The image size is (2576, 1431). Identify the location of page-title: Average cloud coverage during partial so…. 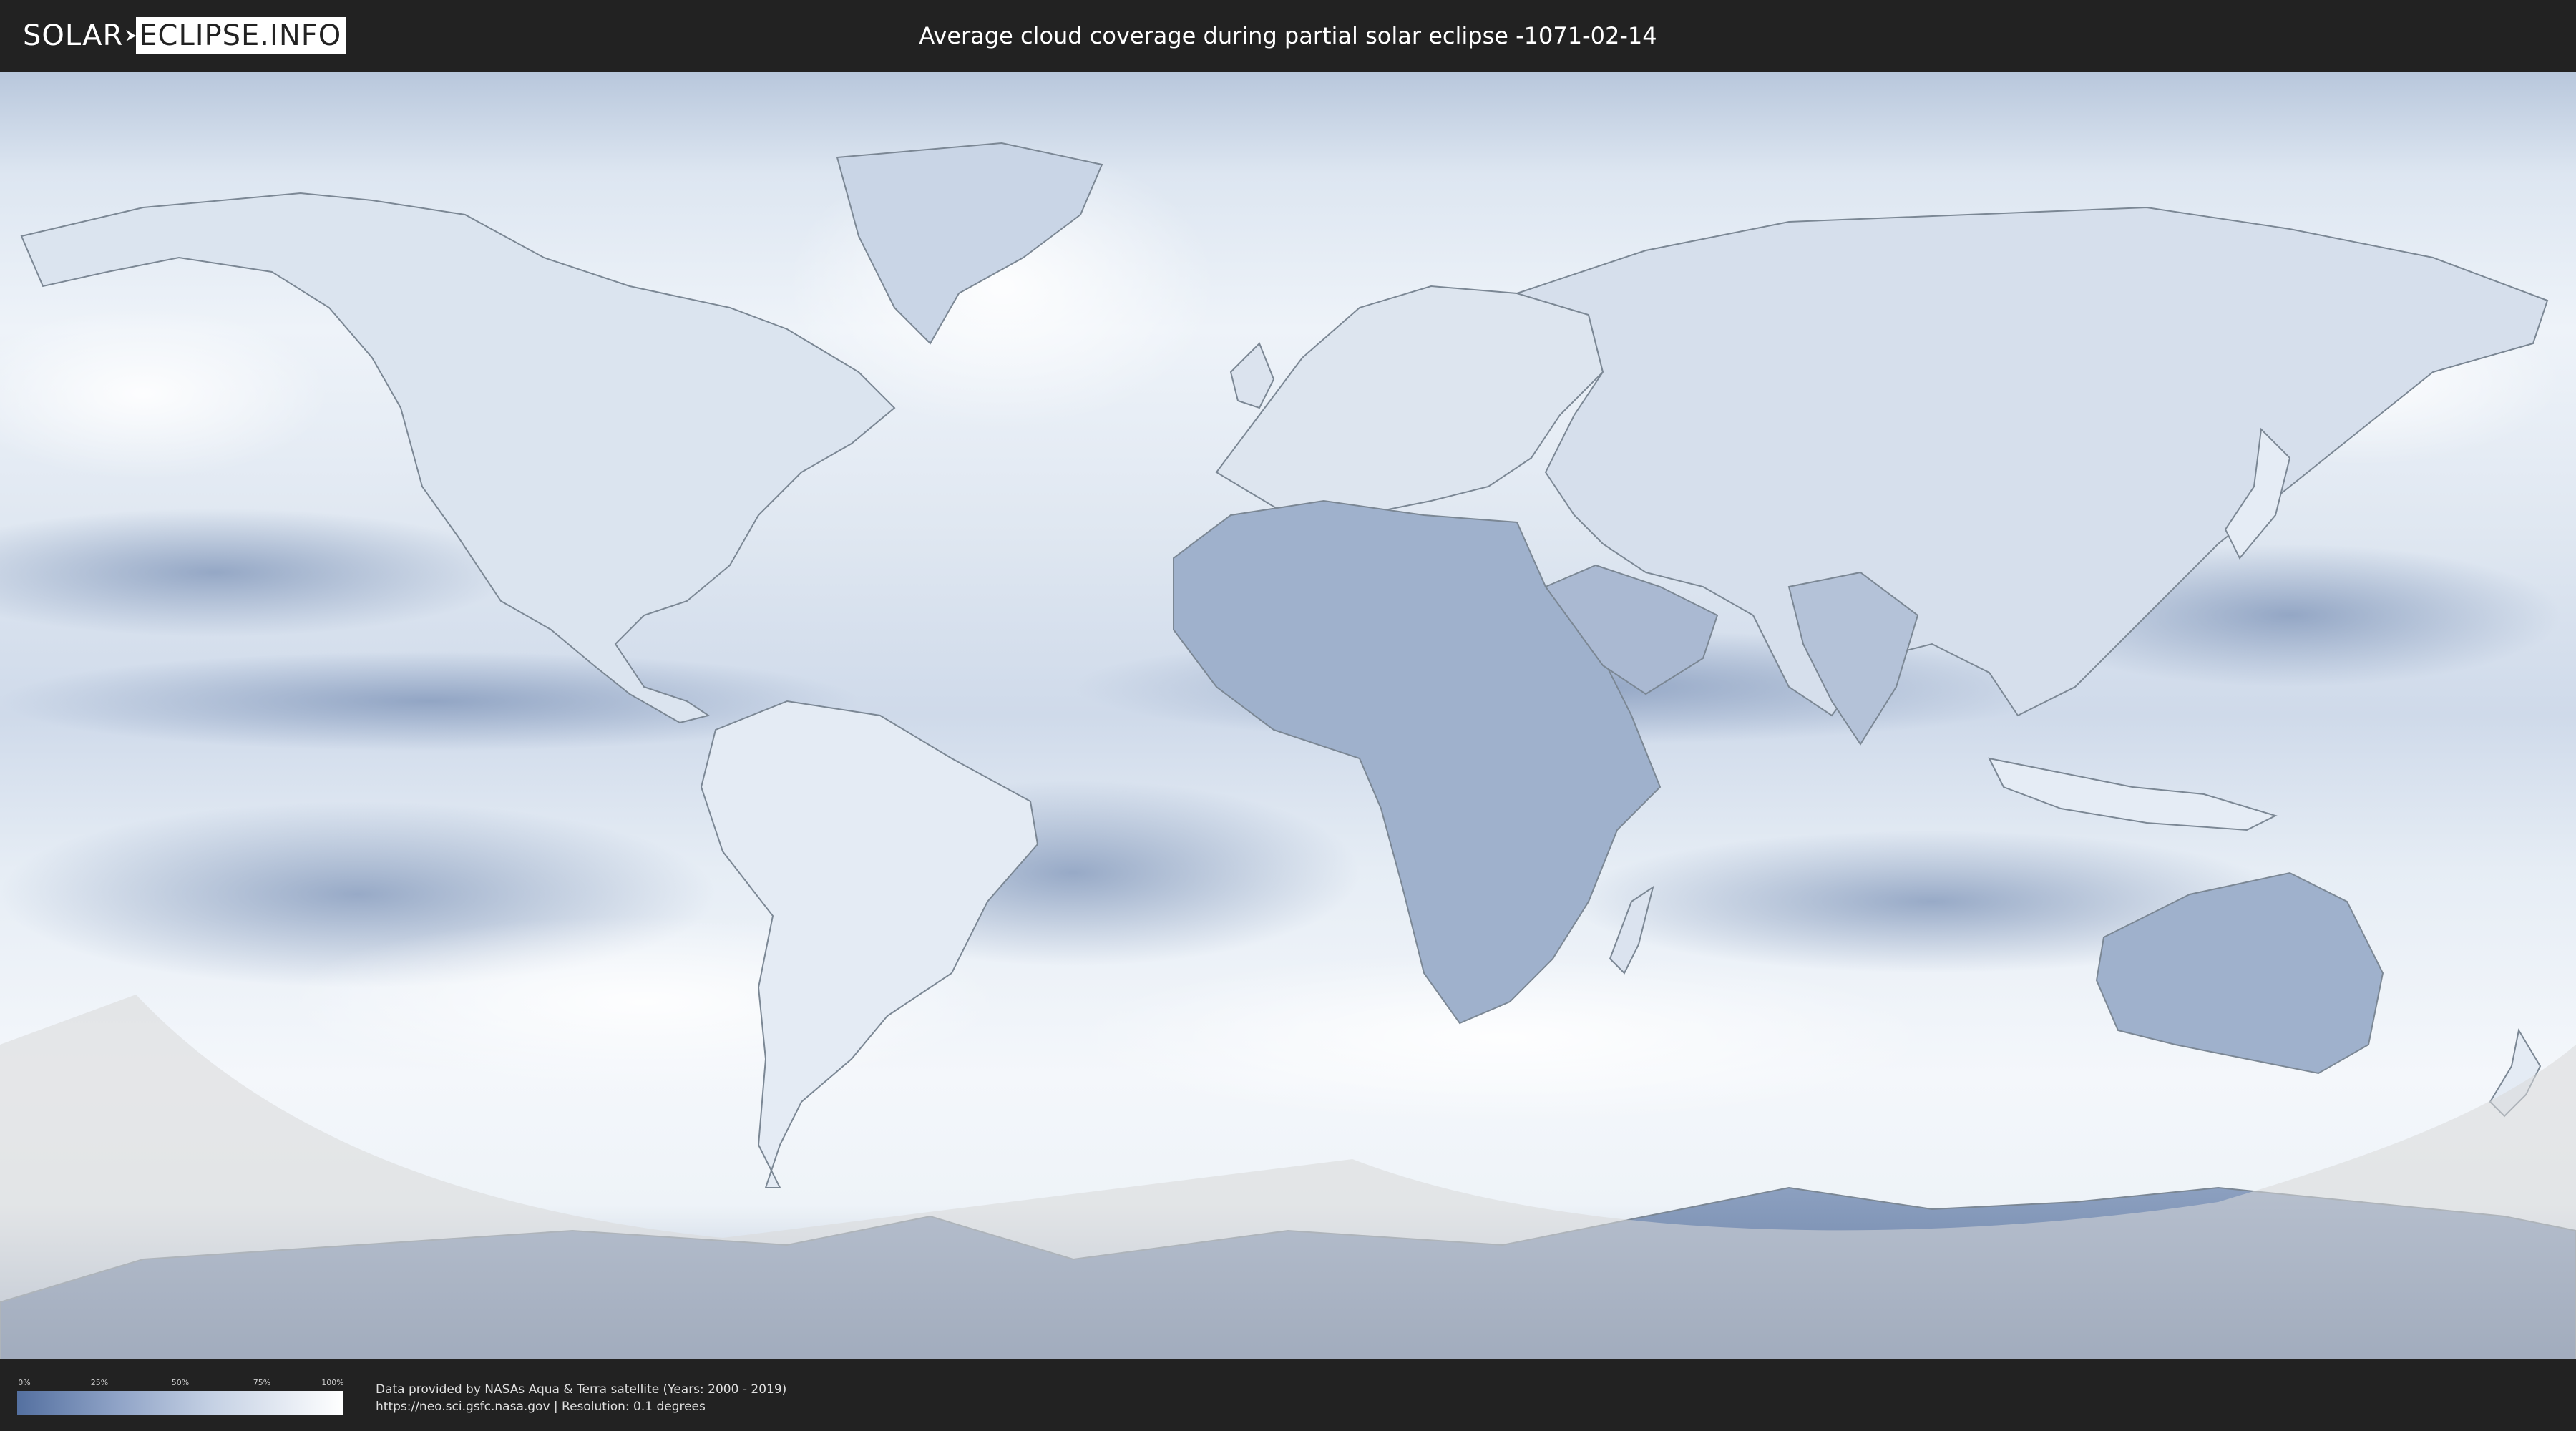
(1288, 35).